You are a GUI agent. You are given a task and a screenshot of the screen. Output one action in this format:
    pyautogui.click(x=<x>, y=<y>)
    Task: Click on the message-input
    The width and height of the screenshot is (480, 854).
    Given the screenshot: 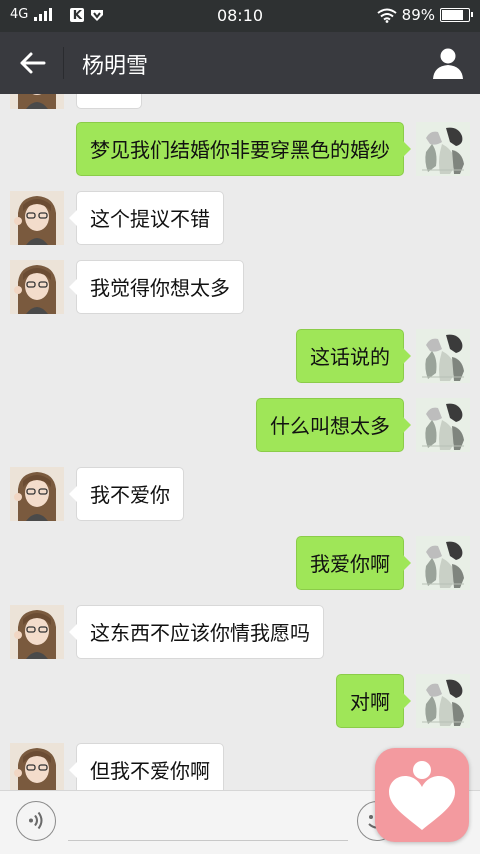 What is the action you would take?
    pyautogui.click(x=208, y=821)
    